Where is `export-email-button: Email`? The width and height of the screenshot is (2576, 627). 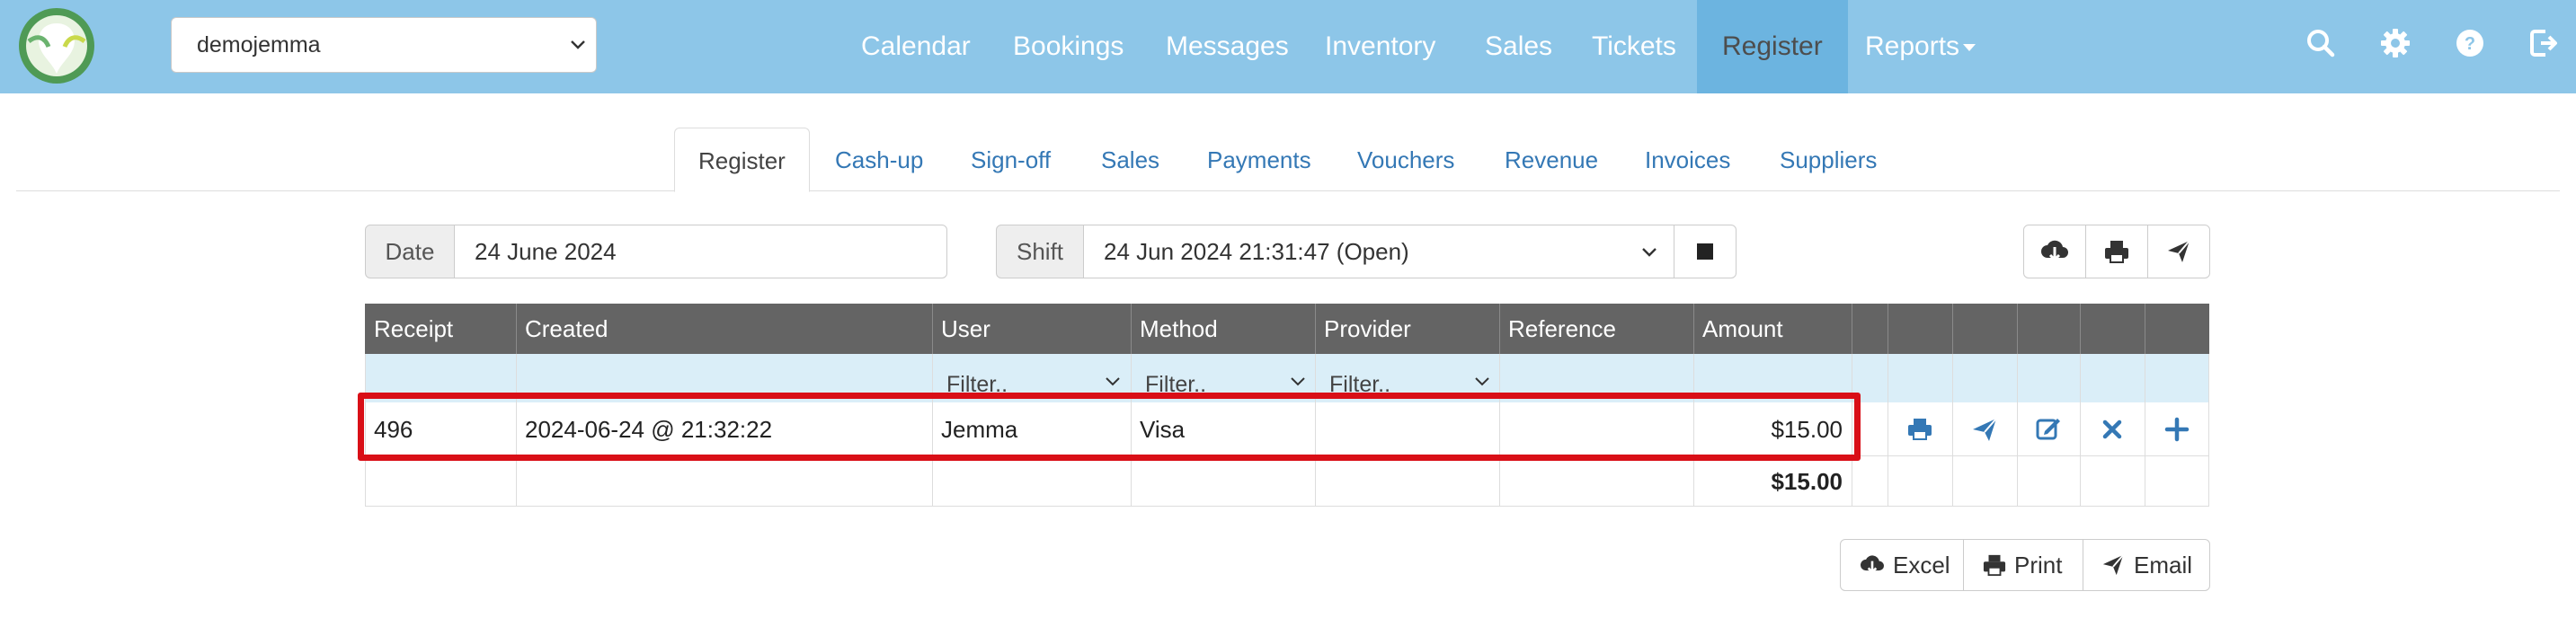
export-email-button: Email is located at coordinates (2146, 565).